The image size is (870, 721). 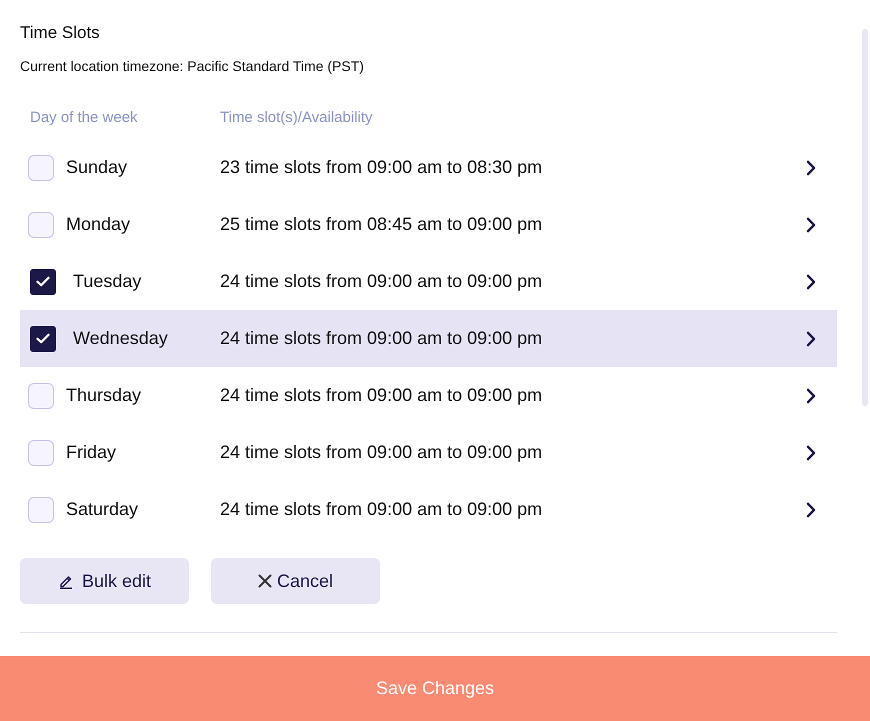 I want to click on table-row: Thursday 24 time slots from 09:00 am to 09:00 pm, so click(x=428, y=395).